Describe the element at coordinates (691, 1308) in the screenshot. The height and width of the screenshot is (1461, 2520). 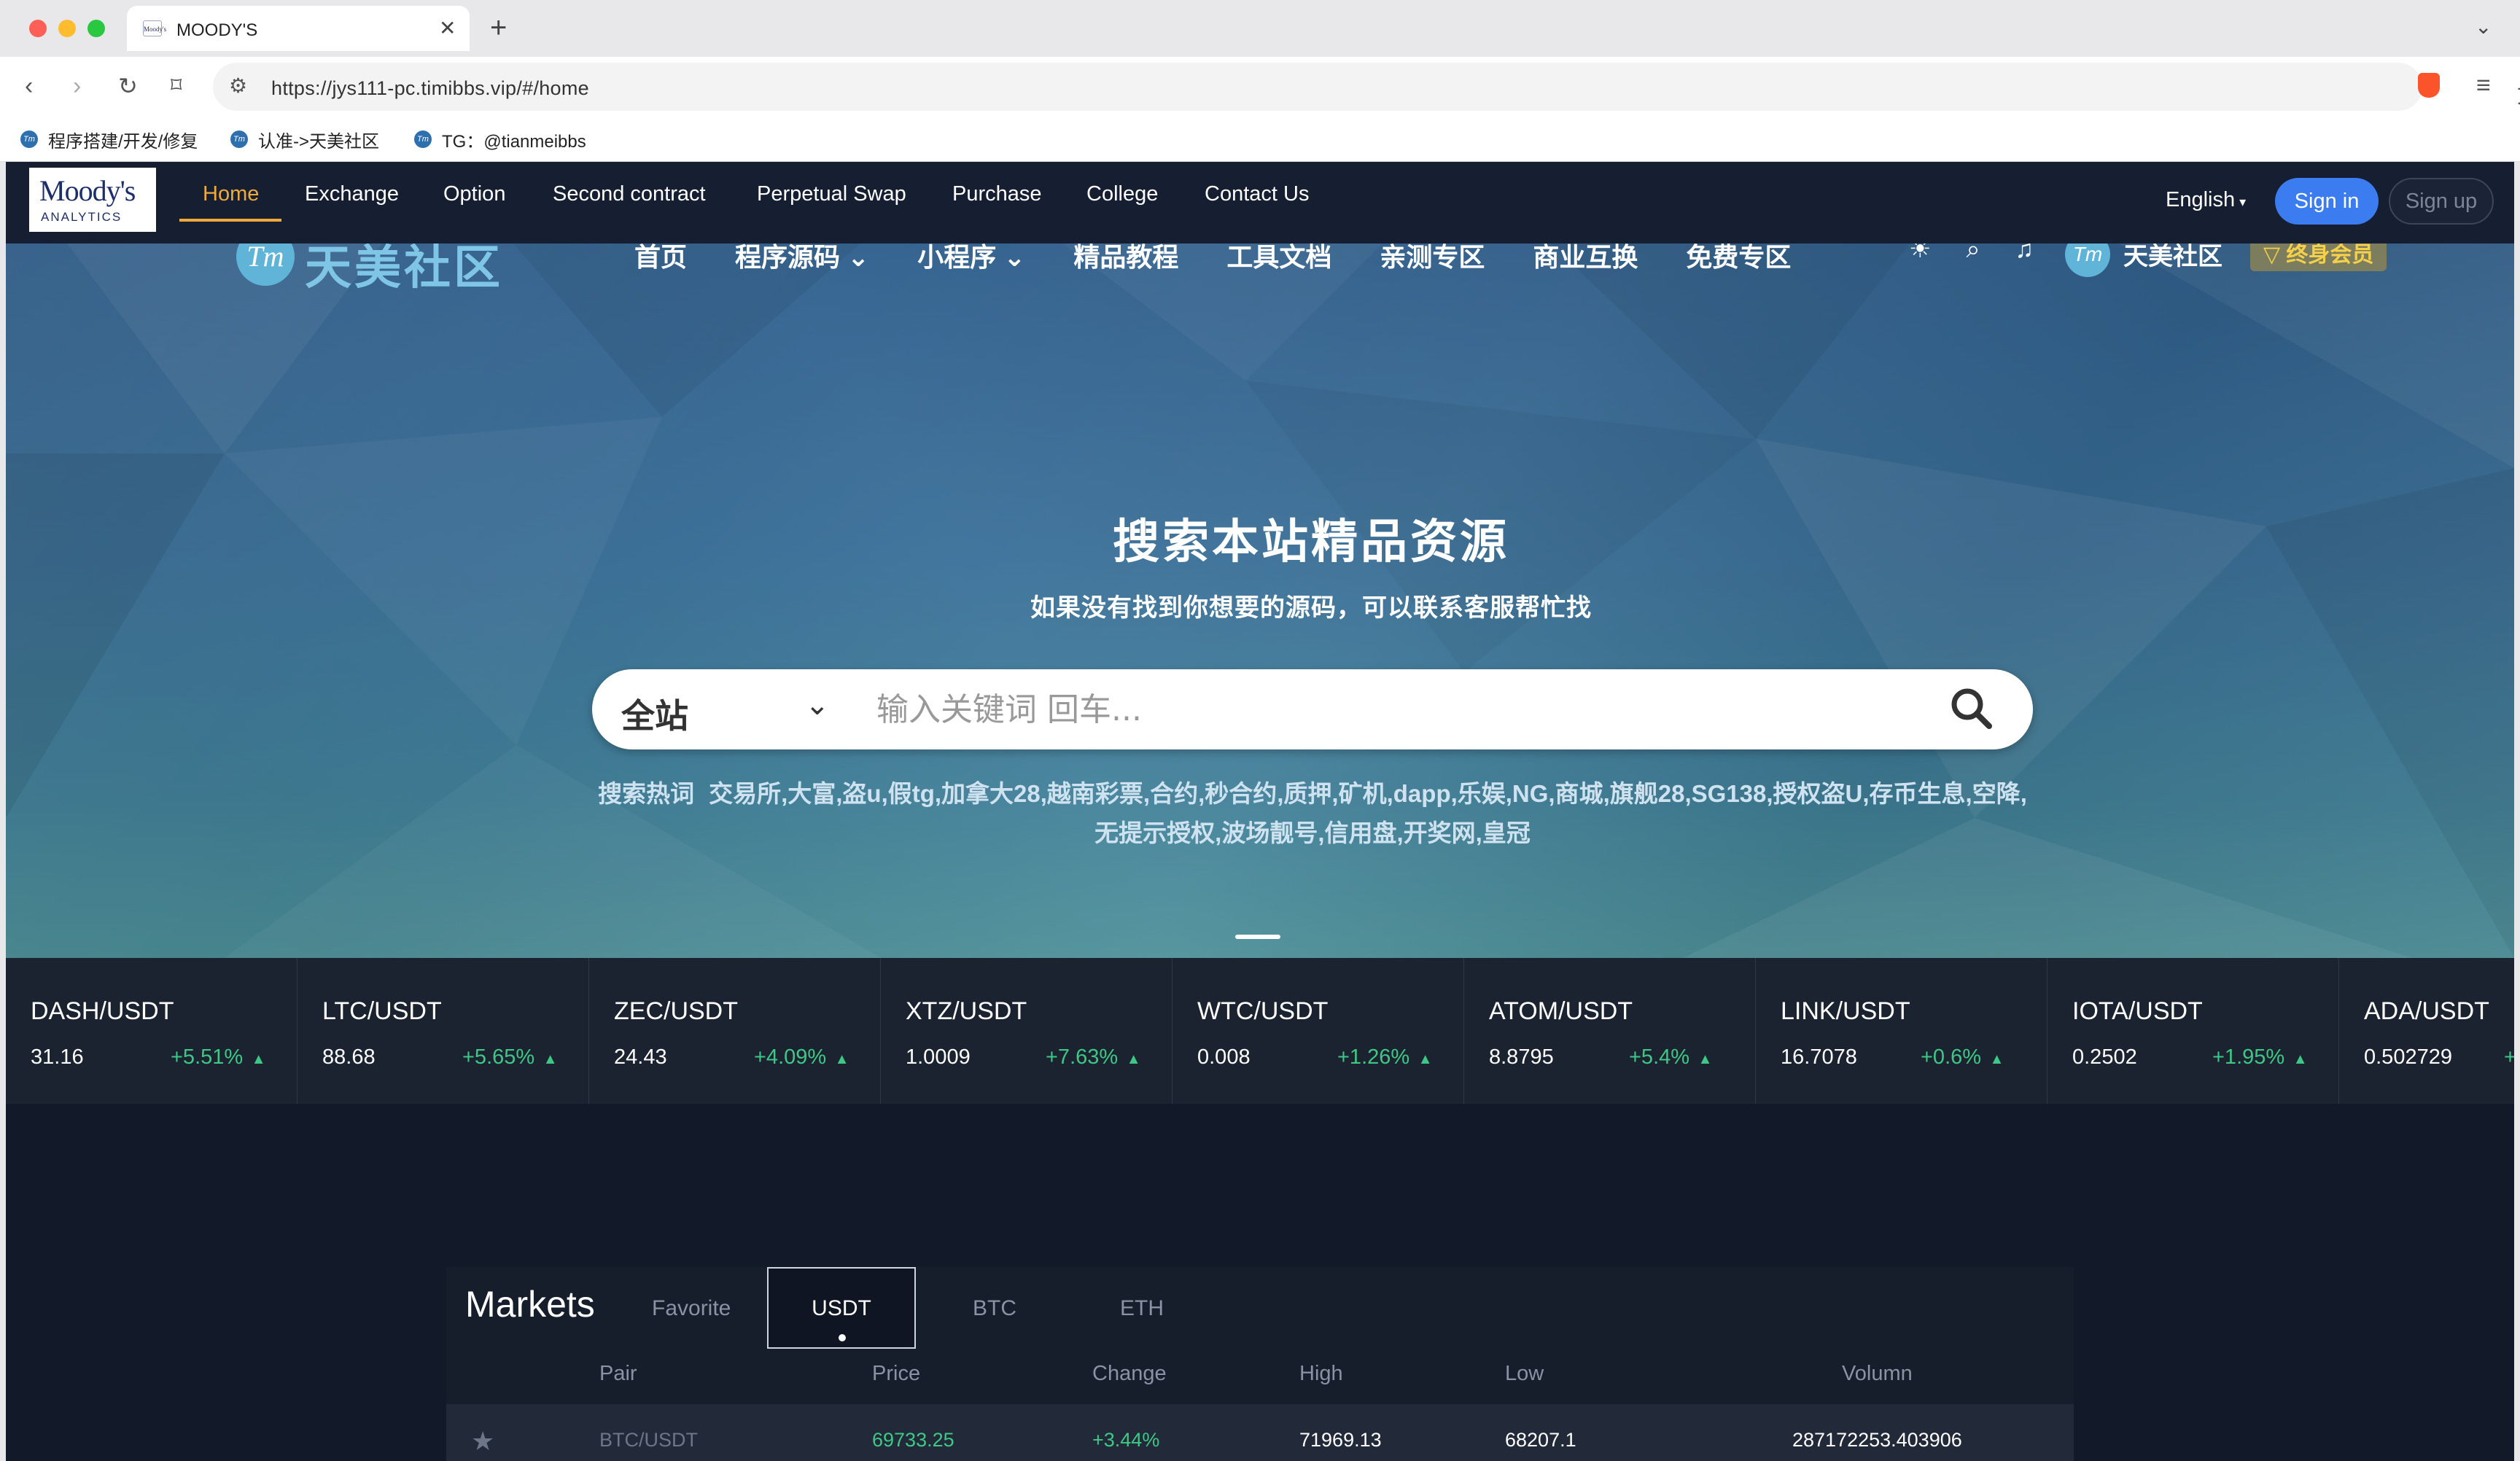
I see `tab-favorite: Favorite` at that location.